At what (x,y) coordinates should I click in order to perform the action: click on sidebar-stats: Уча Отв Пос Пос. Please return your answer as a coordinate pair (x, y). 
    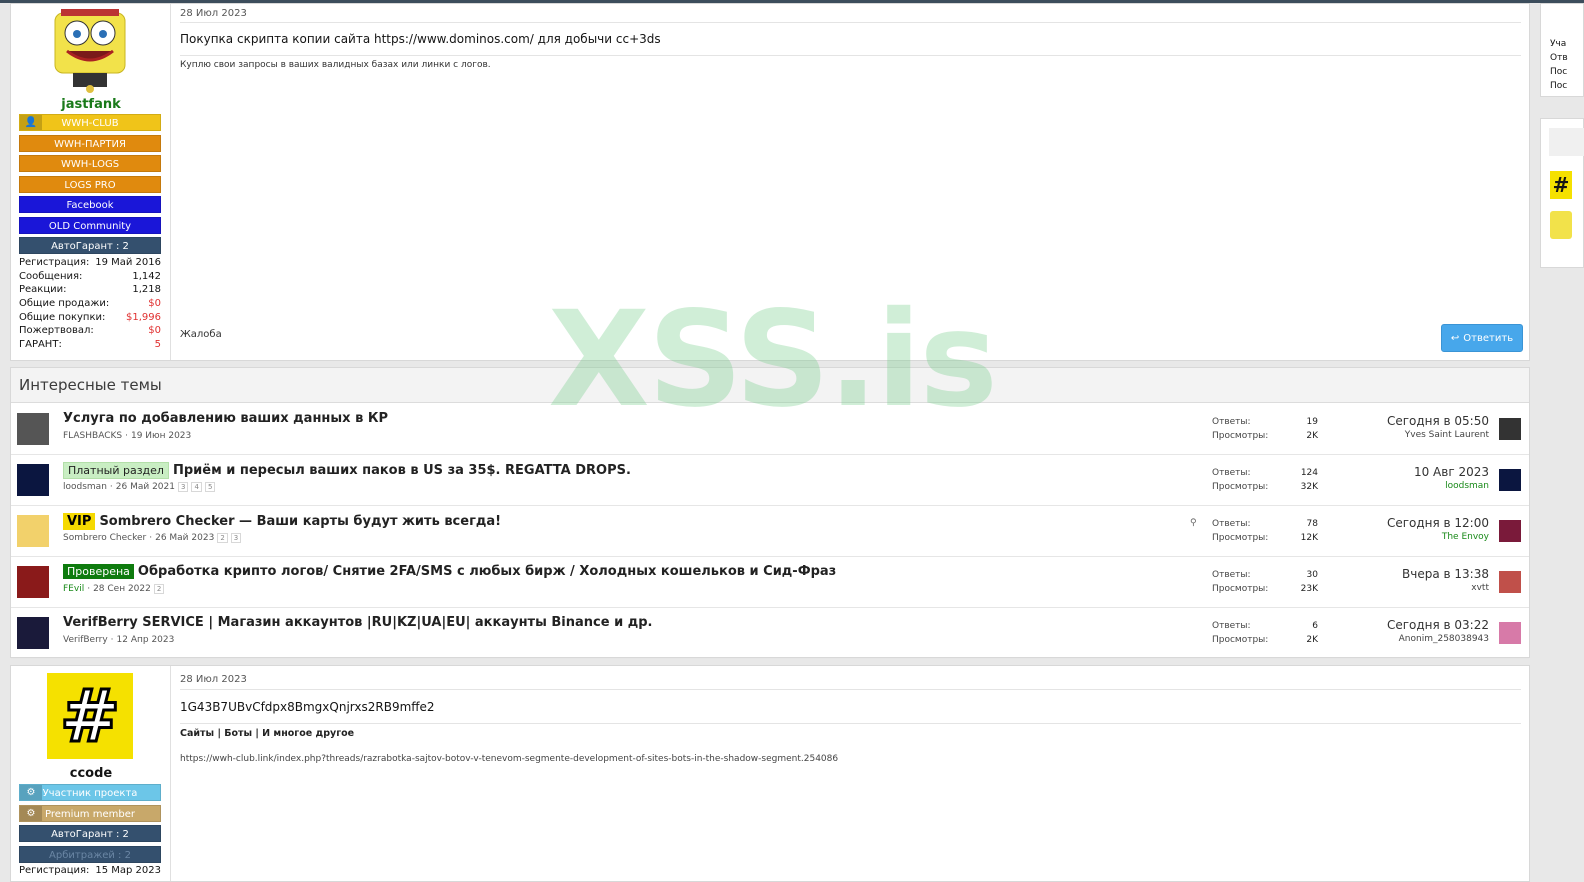
    Looking at the image, I should click on (1562, 50).